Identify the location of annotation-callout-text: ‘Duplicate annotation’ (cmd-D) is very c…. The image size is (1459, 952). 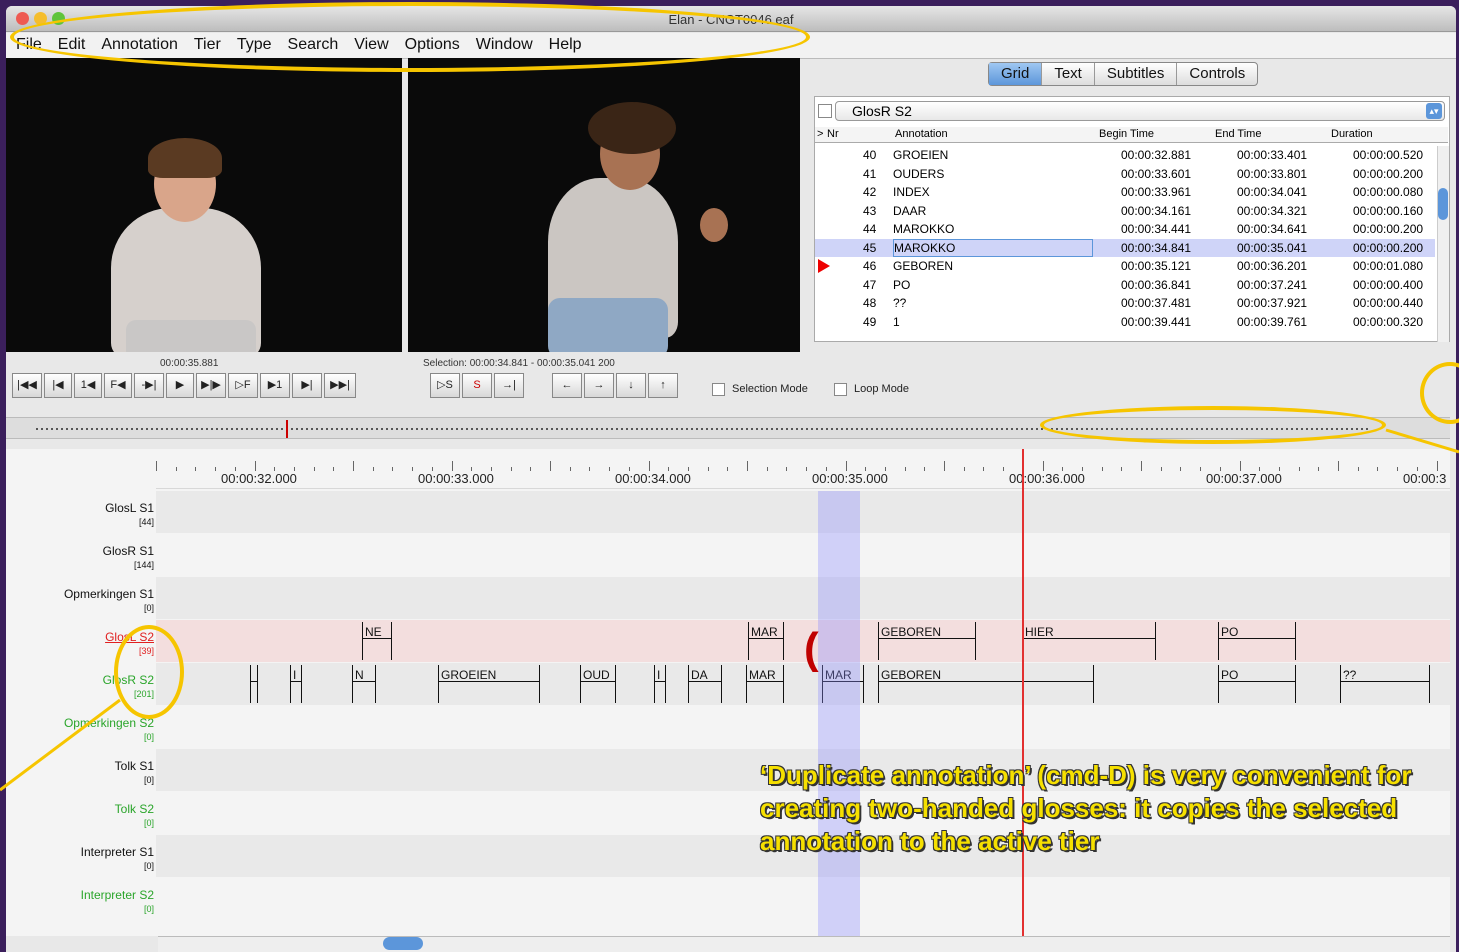
(1086, 808).